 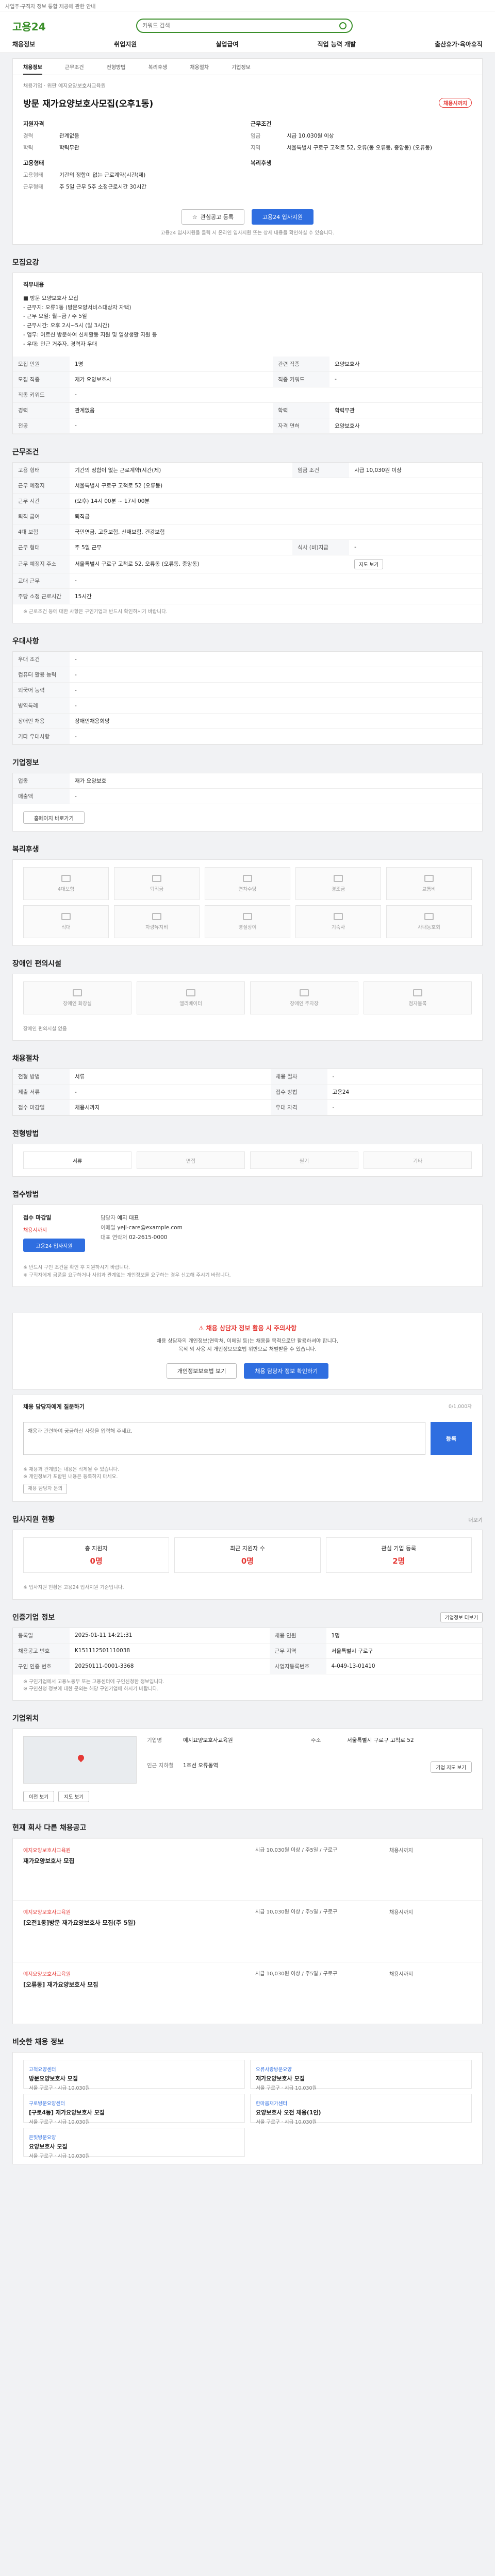 What do you see at coordinates (247, 1007) in the screenshot?
I see `disabled-section: 장애인 화장실 엘리베이터 장애인 주차장 점자블록 장애인 편의시설 없음` at bounding box center [247, 1007].